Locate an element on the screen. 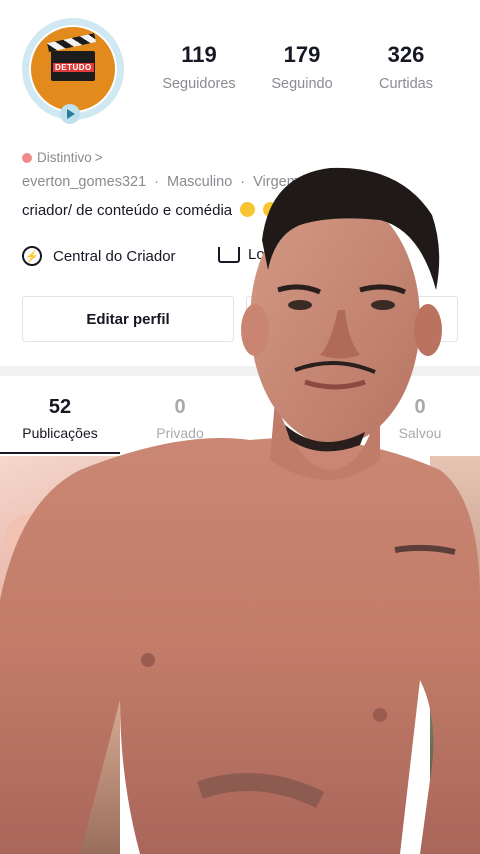 This screenshot has height=854, width=480. badge-link: Distintivo > is located at coordinates (62, 157).